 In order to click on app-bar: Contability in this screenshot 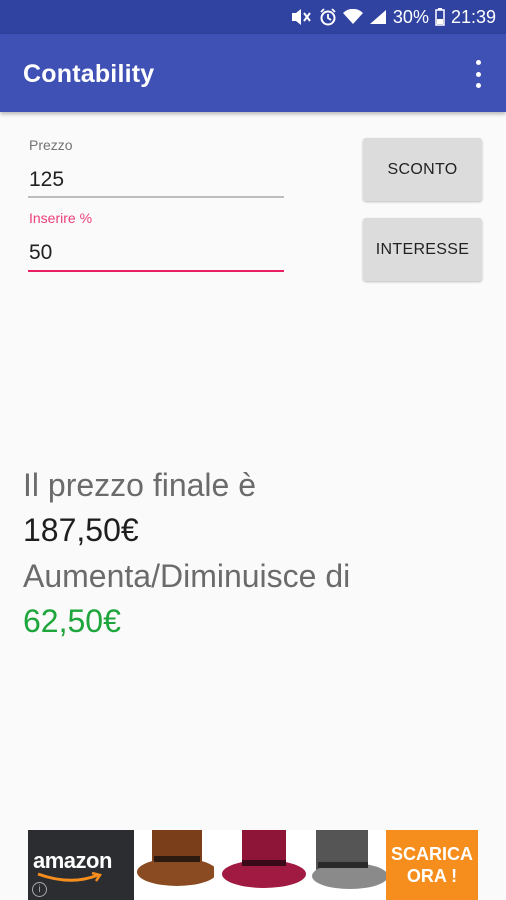, I will do `click(253, 73)`.